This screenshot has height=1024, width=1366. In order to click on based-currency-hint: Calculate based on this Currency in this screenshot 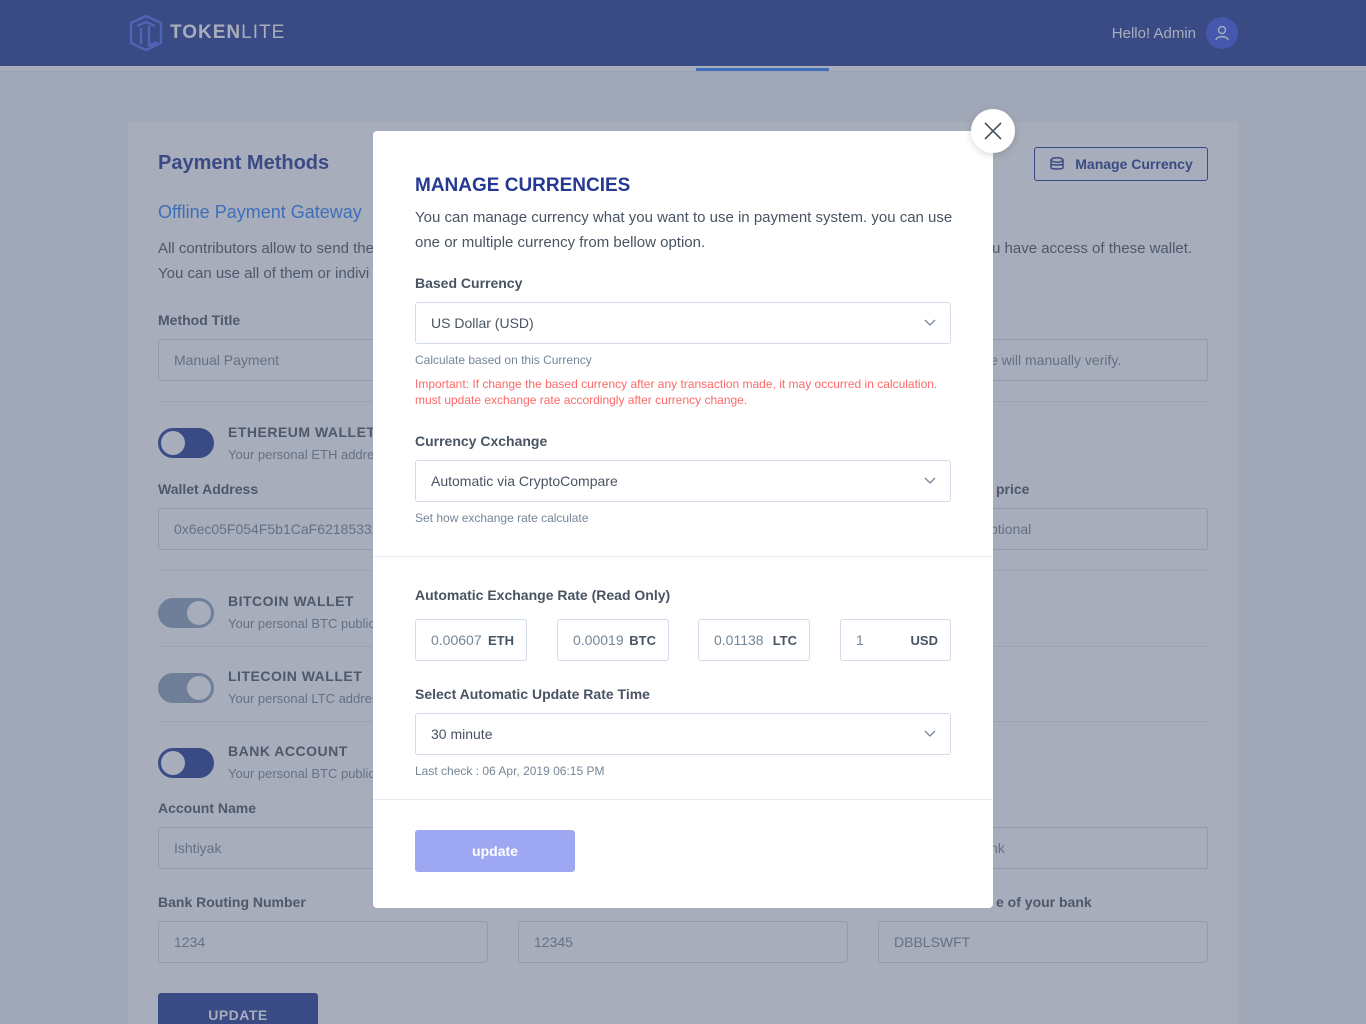, I will do `click(503, 360)`.